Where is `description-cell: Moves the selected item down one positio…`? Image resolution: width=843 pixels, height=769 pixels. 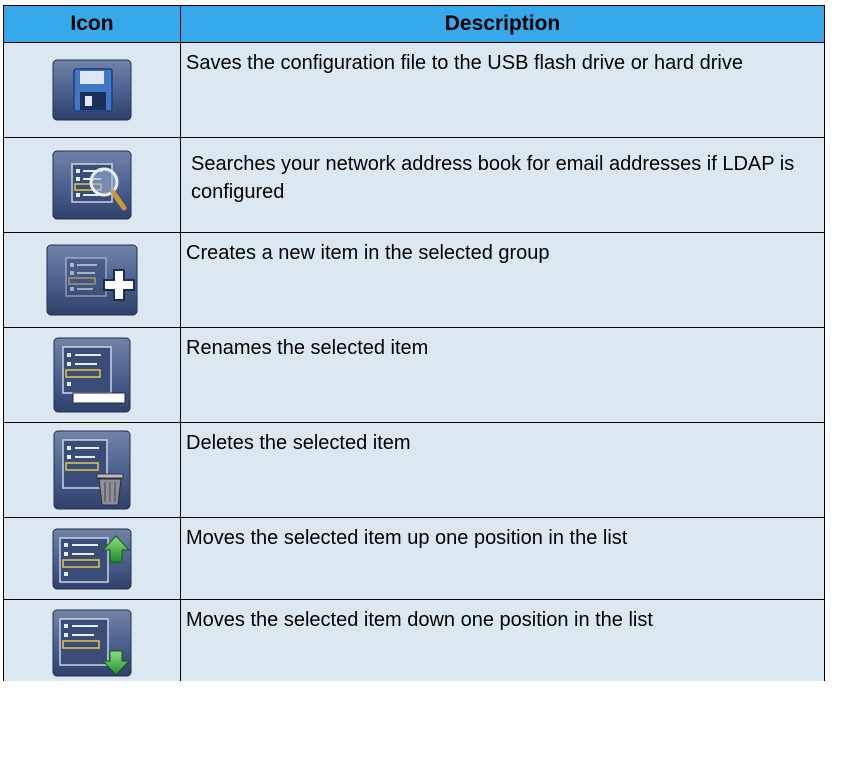 description-cell: Moves the selected item down one positio… is located at coordinates (502, 640).